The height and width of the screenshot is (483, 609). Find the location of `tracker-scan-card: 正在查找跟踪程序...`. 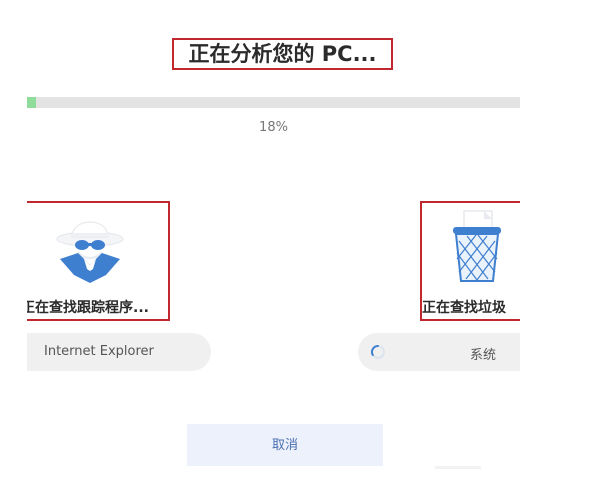

tracker-scan-card: 正在查找跟踪程序... is located at coordinates (98, 261).